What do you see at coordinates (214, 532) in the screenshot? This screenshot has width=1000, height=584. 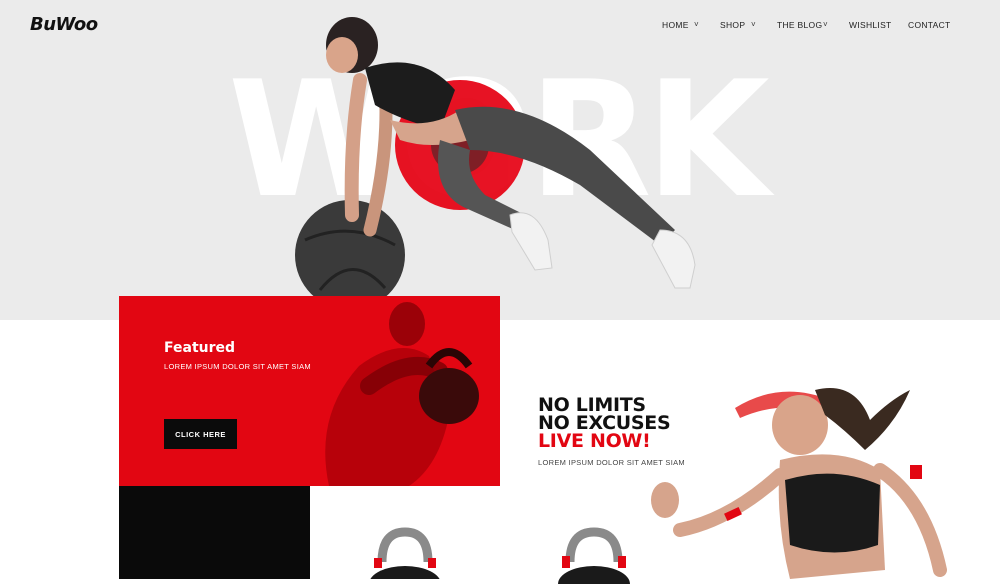 I see `black-panel` at bounding box center [214, 532].